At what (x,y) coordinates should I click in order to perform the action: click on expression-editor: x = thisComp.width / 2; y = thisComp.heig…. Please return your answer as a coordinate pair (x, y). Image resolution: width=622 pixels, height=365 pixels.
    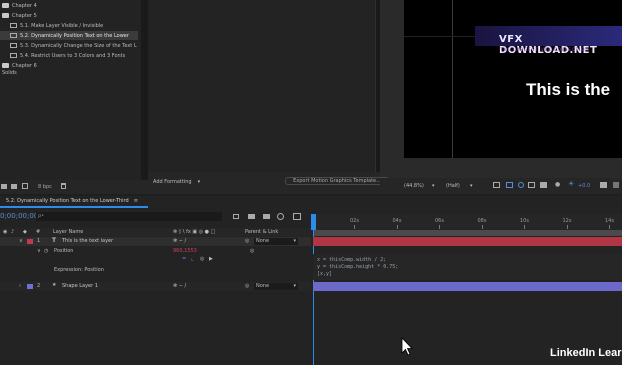
    Looking at the image, I should click on (467, 267).